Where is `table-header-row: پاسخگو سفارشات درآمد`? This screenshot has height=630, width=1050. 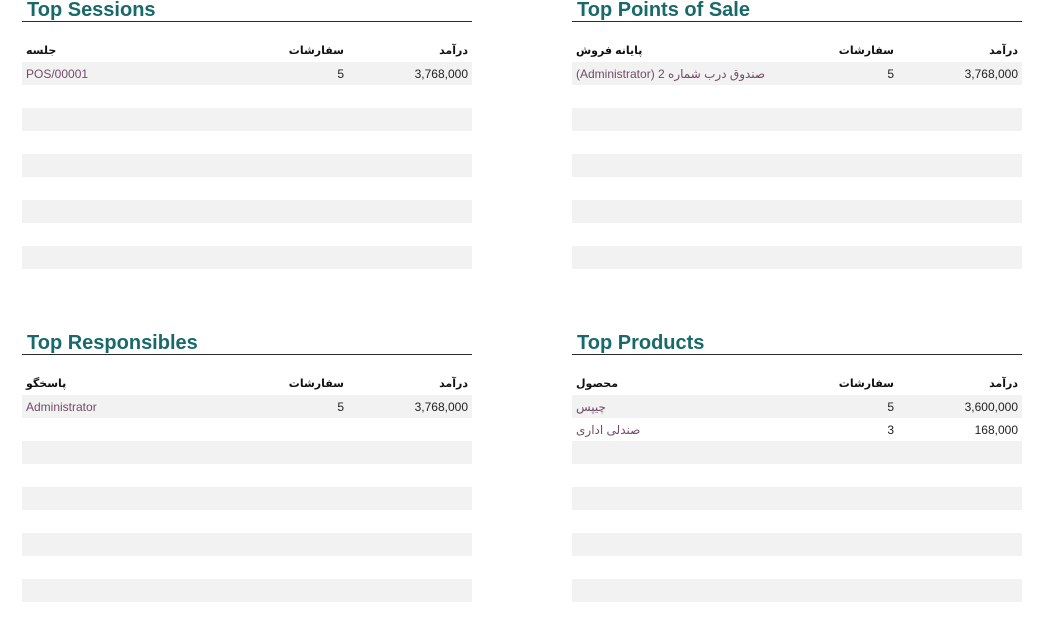
table-header-row: پاسخگو سفارشات درآمد is located at coordinates (247, 383).